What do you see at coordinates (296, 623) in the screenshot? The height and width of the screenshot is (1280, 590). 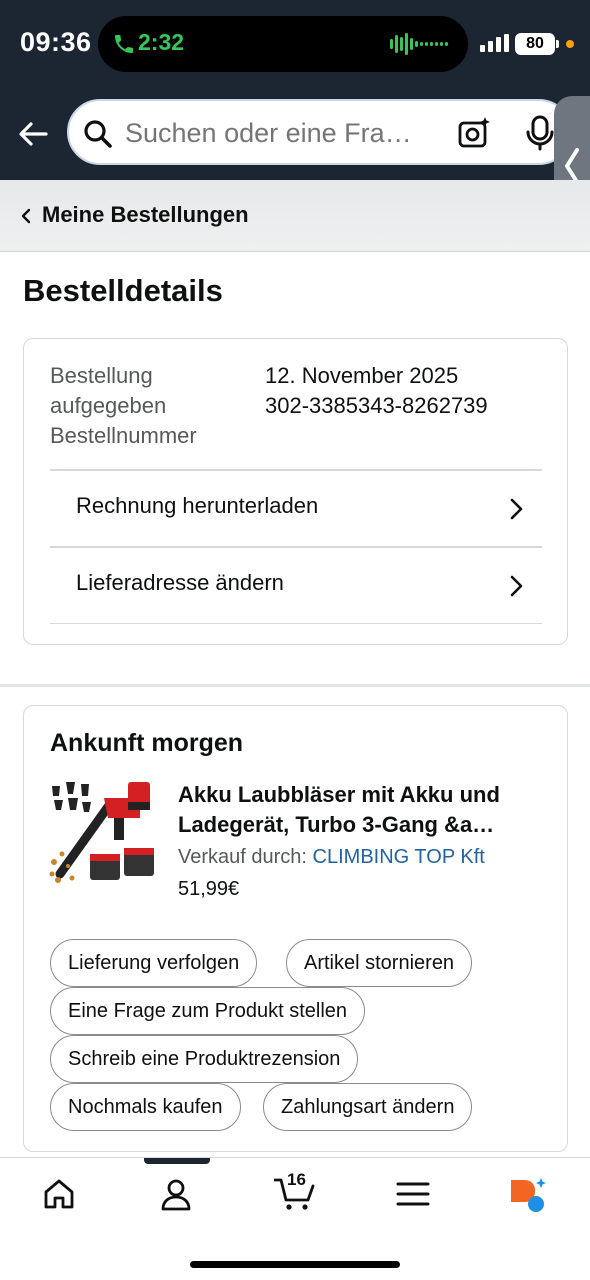 I see `divider` at bounding box center [296, 623].